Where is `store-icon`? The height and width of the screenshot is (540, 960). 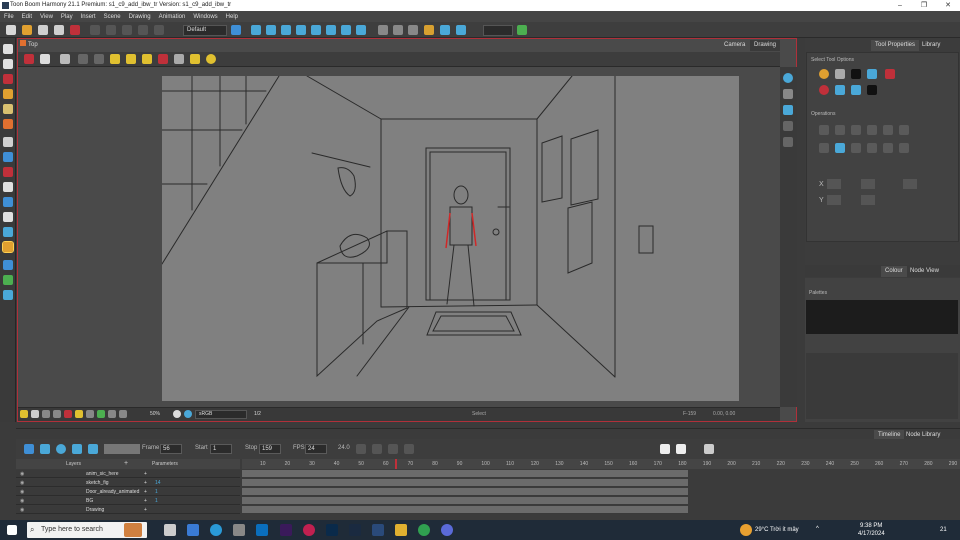 store-icon is located at coordinates (239, 530).